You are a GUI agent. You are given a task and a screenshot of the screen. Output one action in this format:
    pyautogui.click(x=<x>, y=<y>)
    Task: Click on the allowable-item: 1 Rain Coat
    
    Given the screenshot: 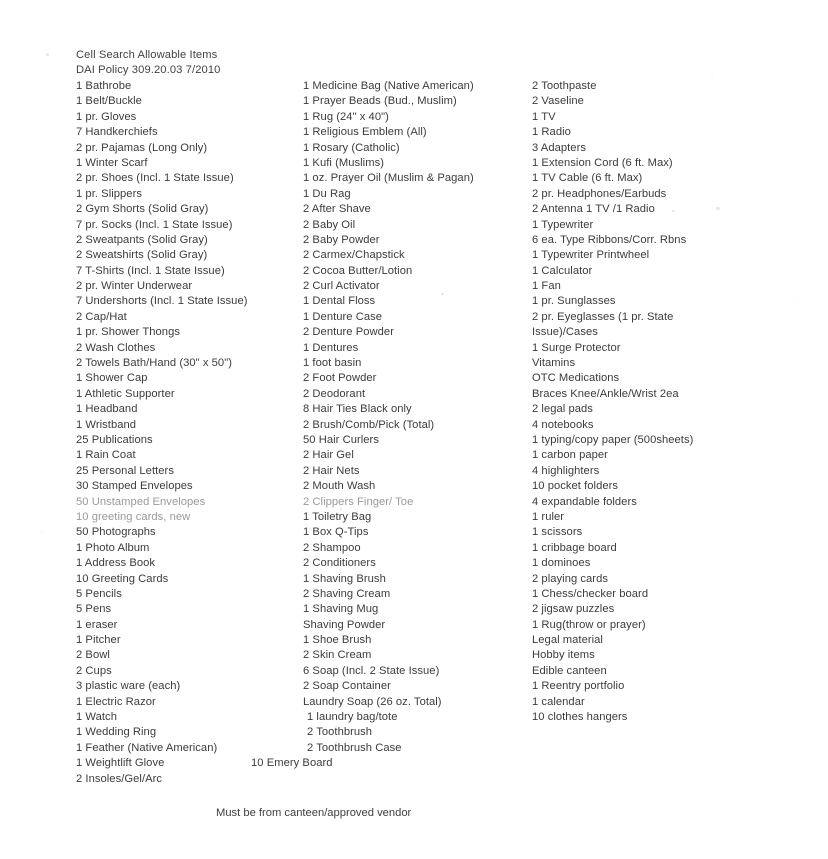 What is the action you would take?
    pyautogui.click(x=106, y=455)
    